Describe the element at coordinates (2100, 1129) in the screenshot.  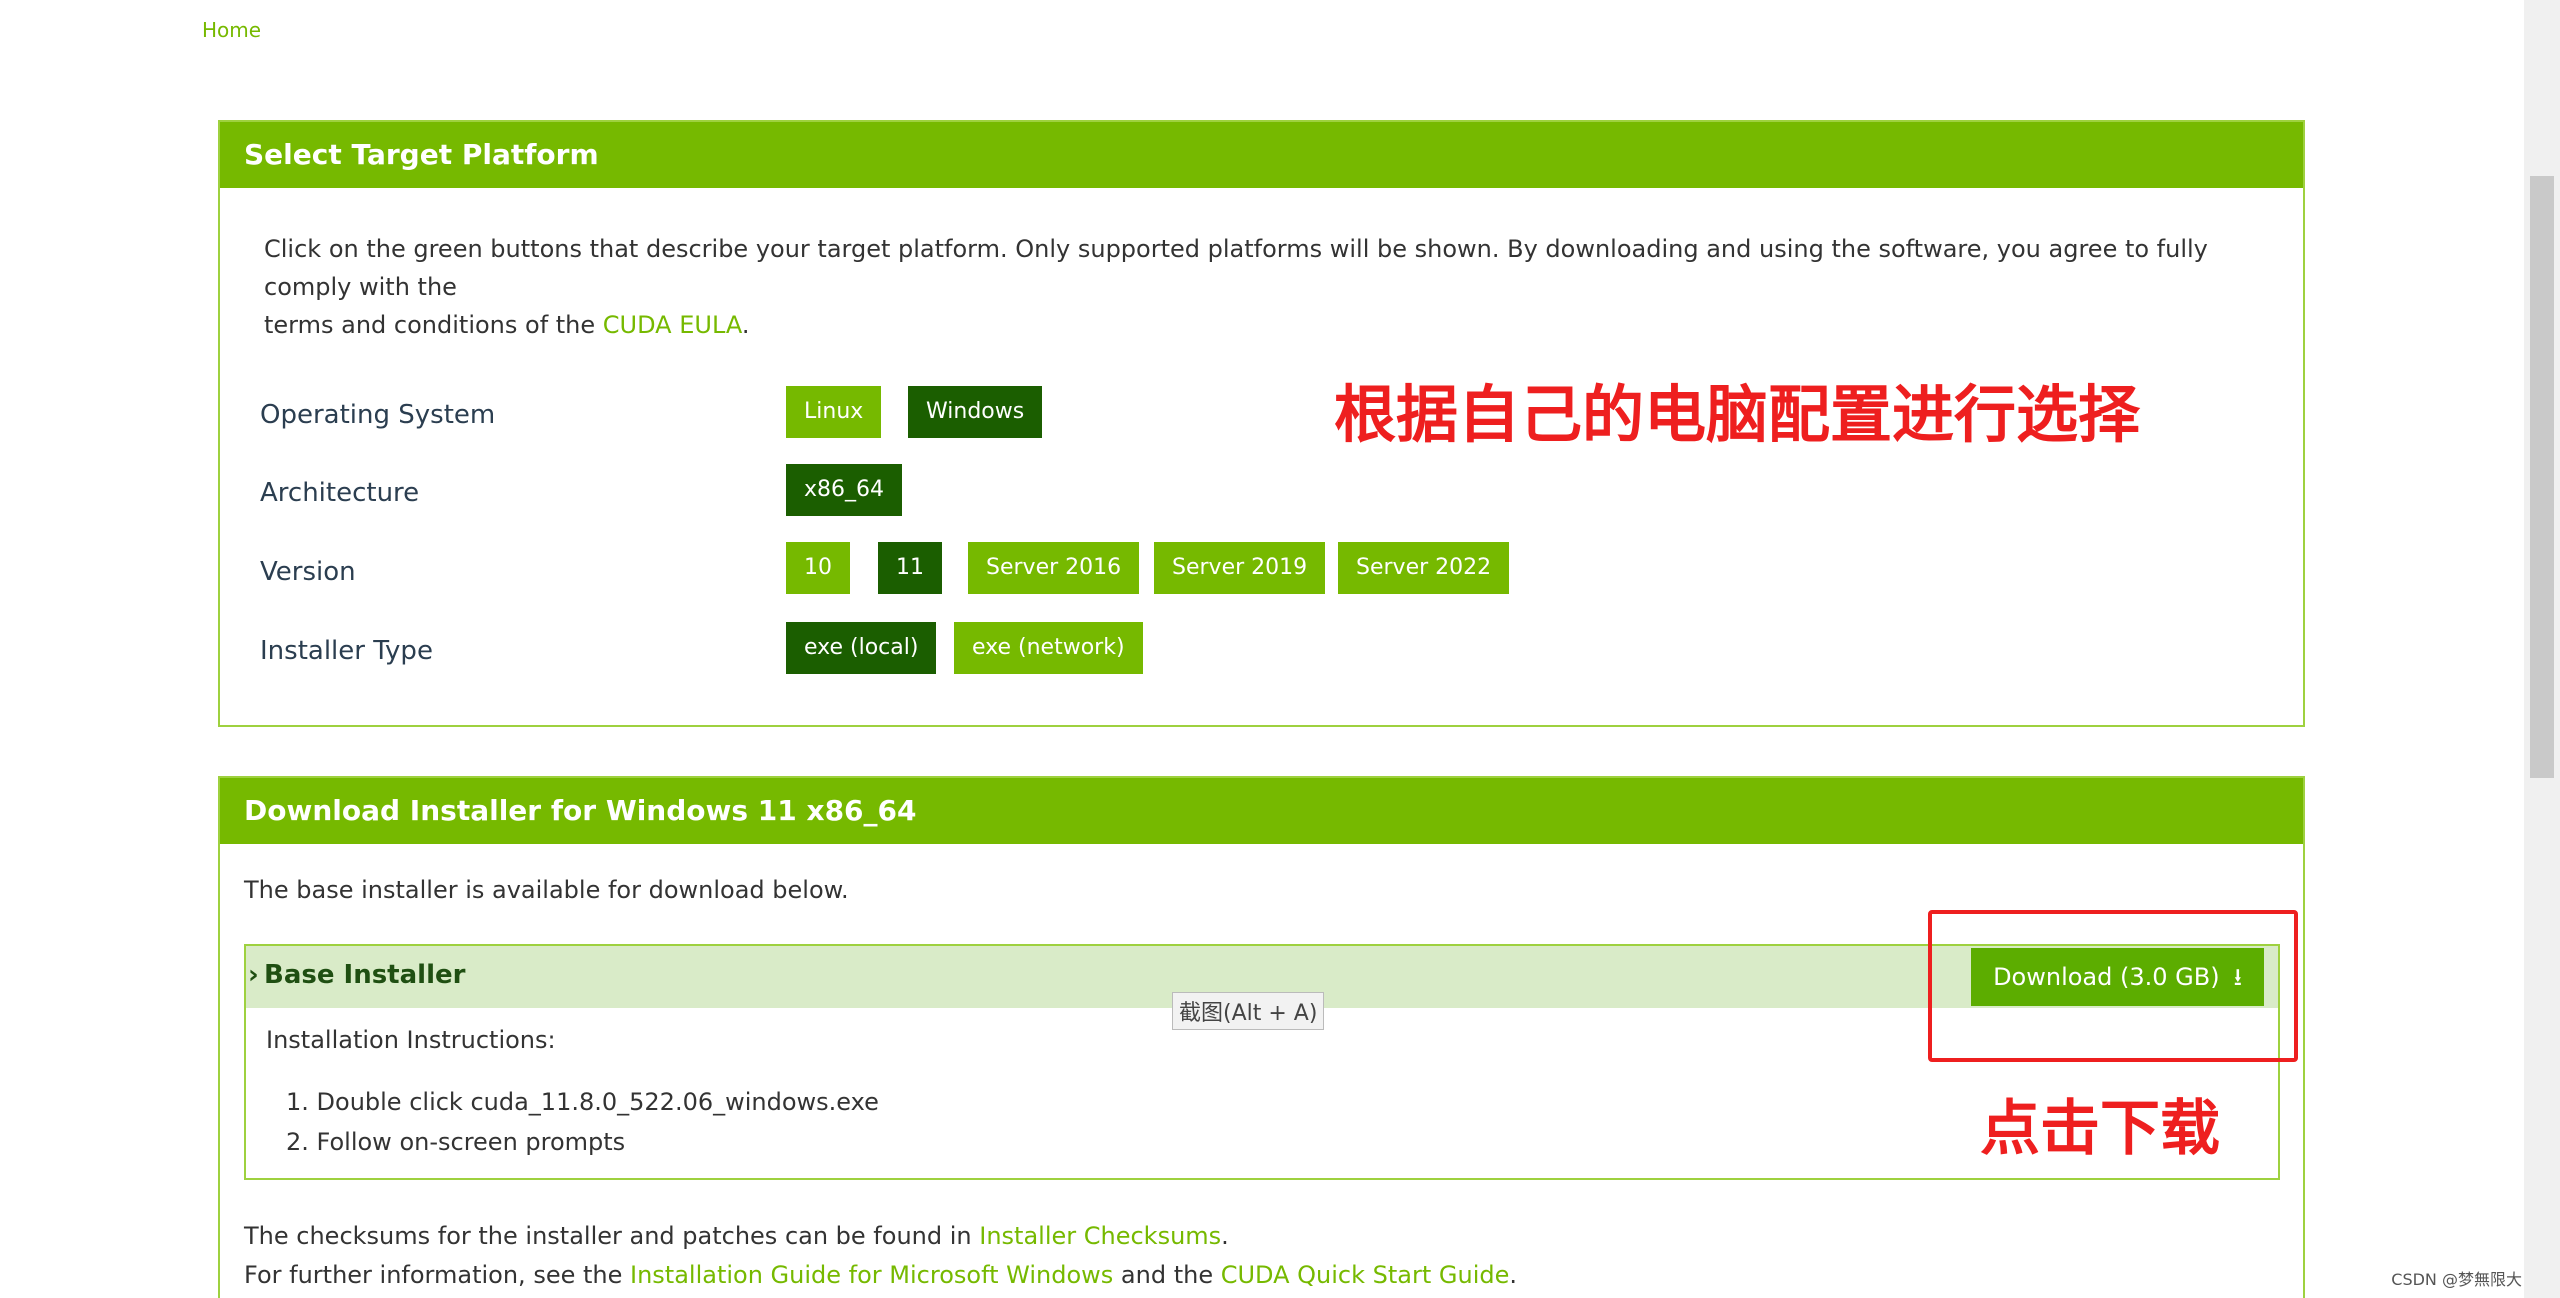
I see `annotation-click-download: 点击下载` at that location.